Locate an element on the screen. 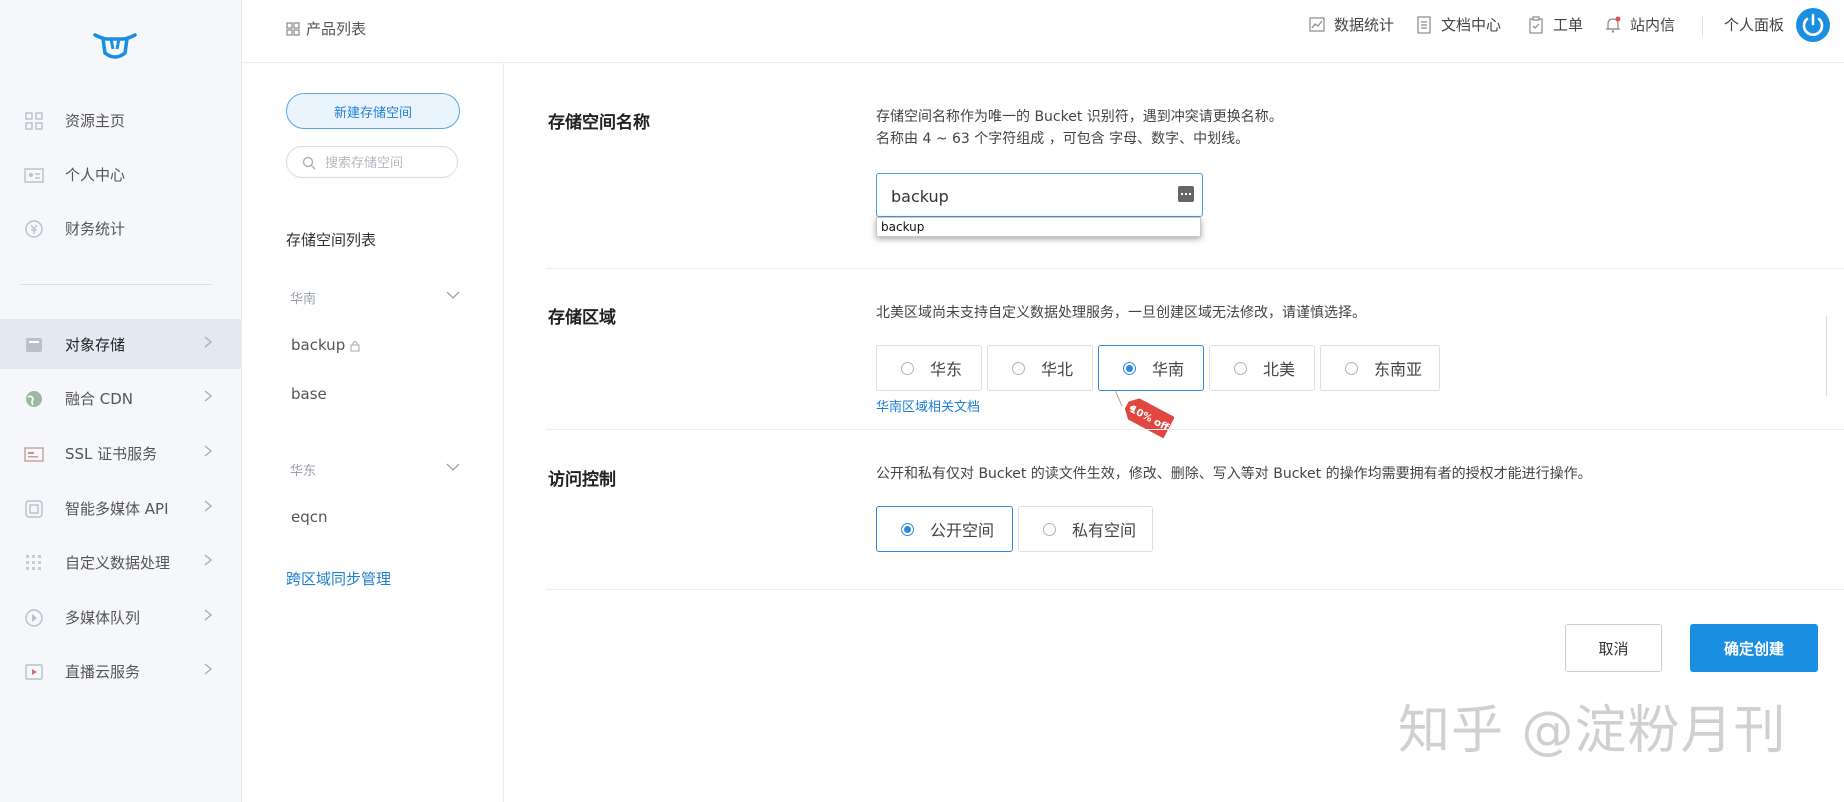 The image size is (1844, 802). document-icon is located at coordinates (1424, 24).